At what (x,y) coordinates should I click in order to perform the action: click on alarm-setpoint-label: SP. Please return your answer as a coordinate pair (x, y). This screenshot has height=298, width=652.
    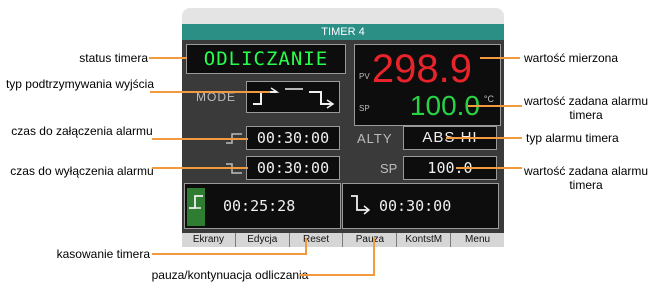
    Looking at the image, I should click on (389, 168).